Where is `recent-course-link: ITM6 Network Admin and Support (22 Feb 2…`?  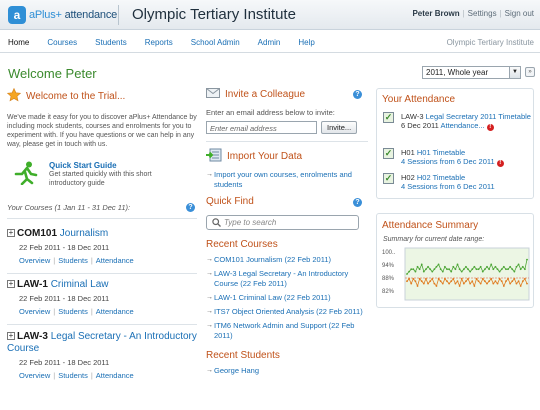
recent-course-link: ITM6 Network Admin and Support (22 Feb 2… is located at coordinates (287, 331).